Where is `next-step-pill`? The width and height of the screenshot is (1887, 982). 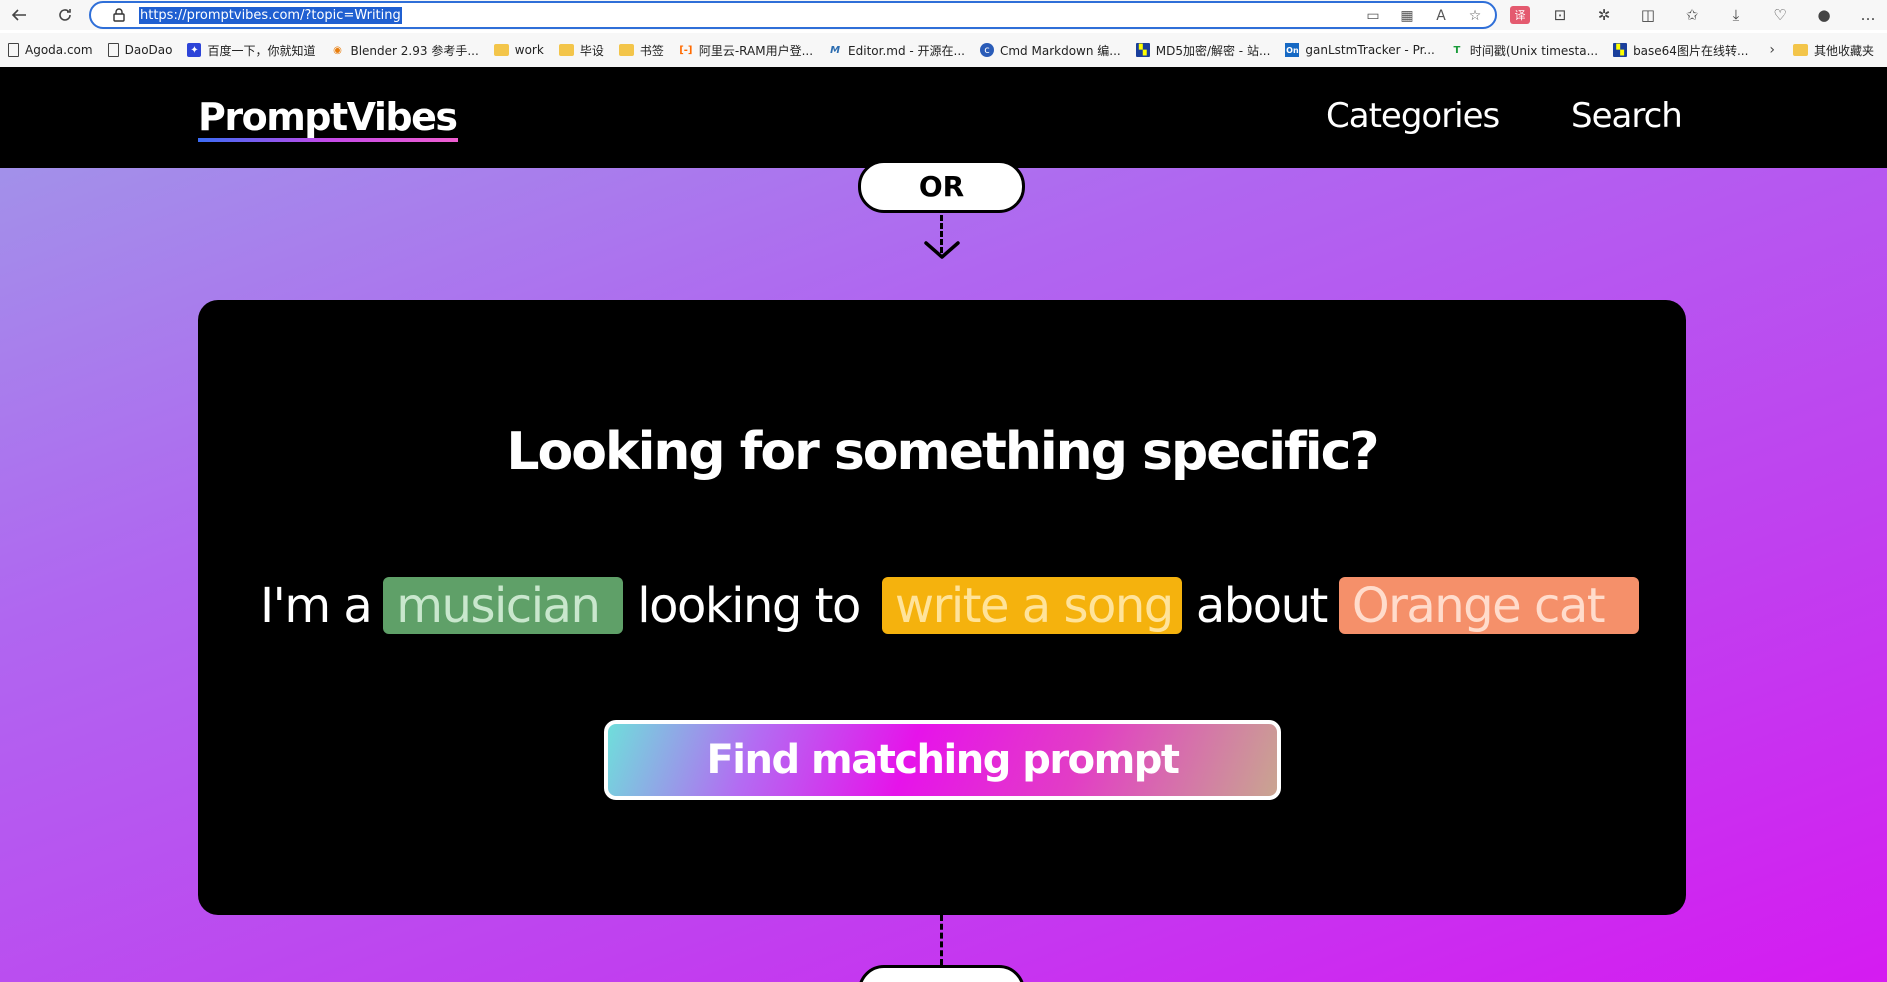 next-step-pill is located at coordinates (941, 973).